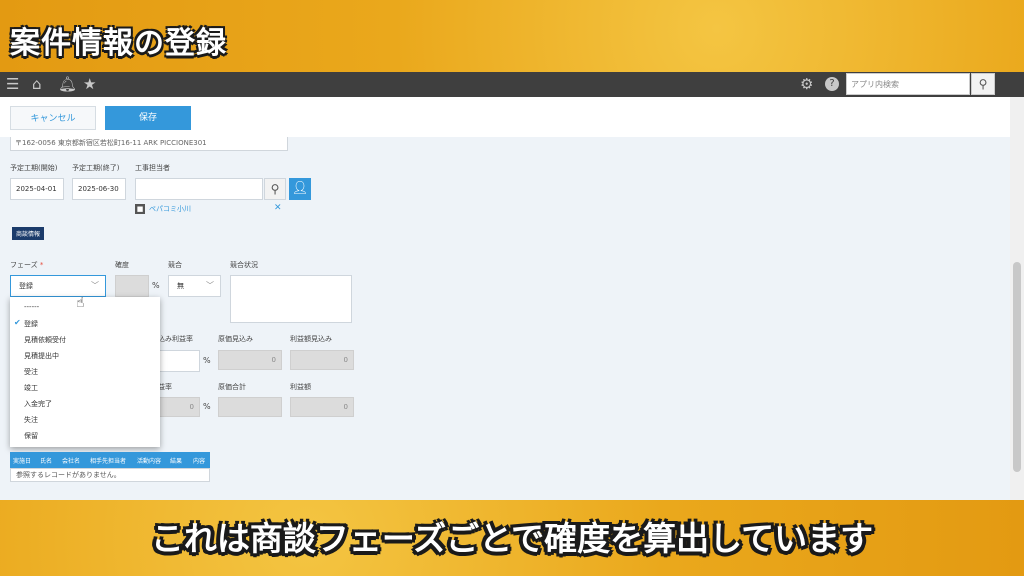  Describe the element at coordinates (22, 461) in the screenshot. I see `column-header: 実施日` at that location.